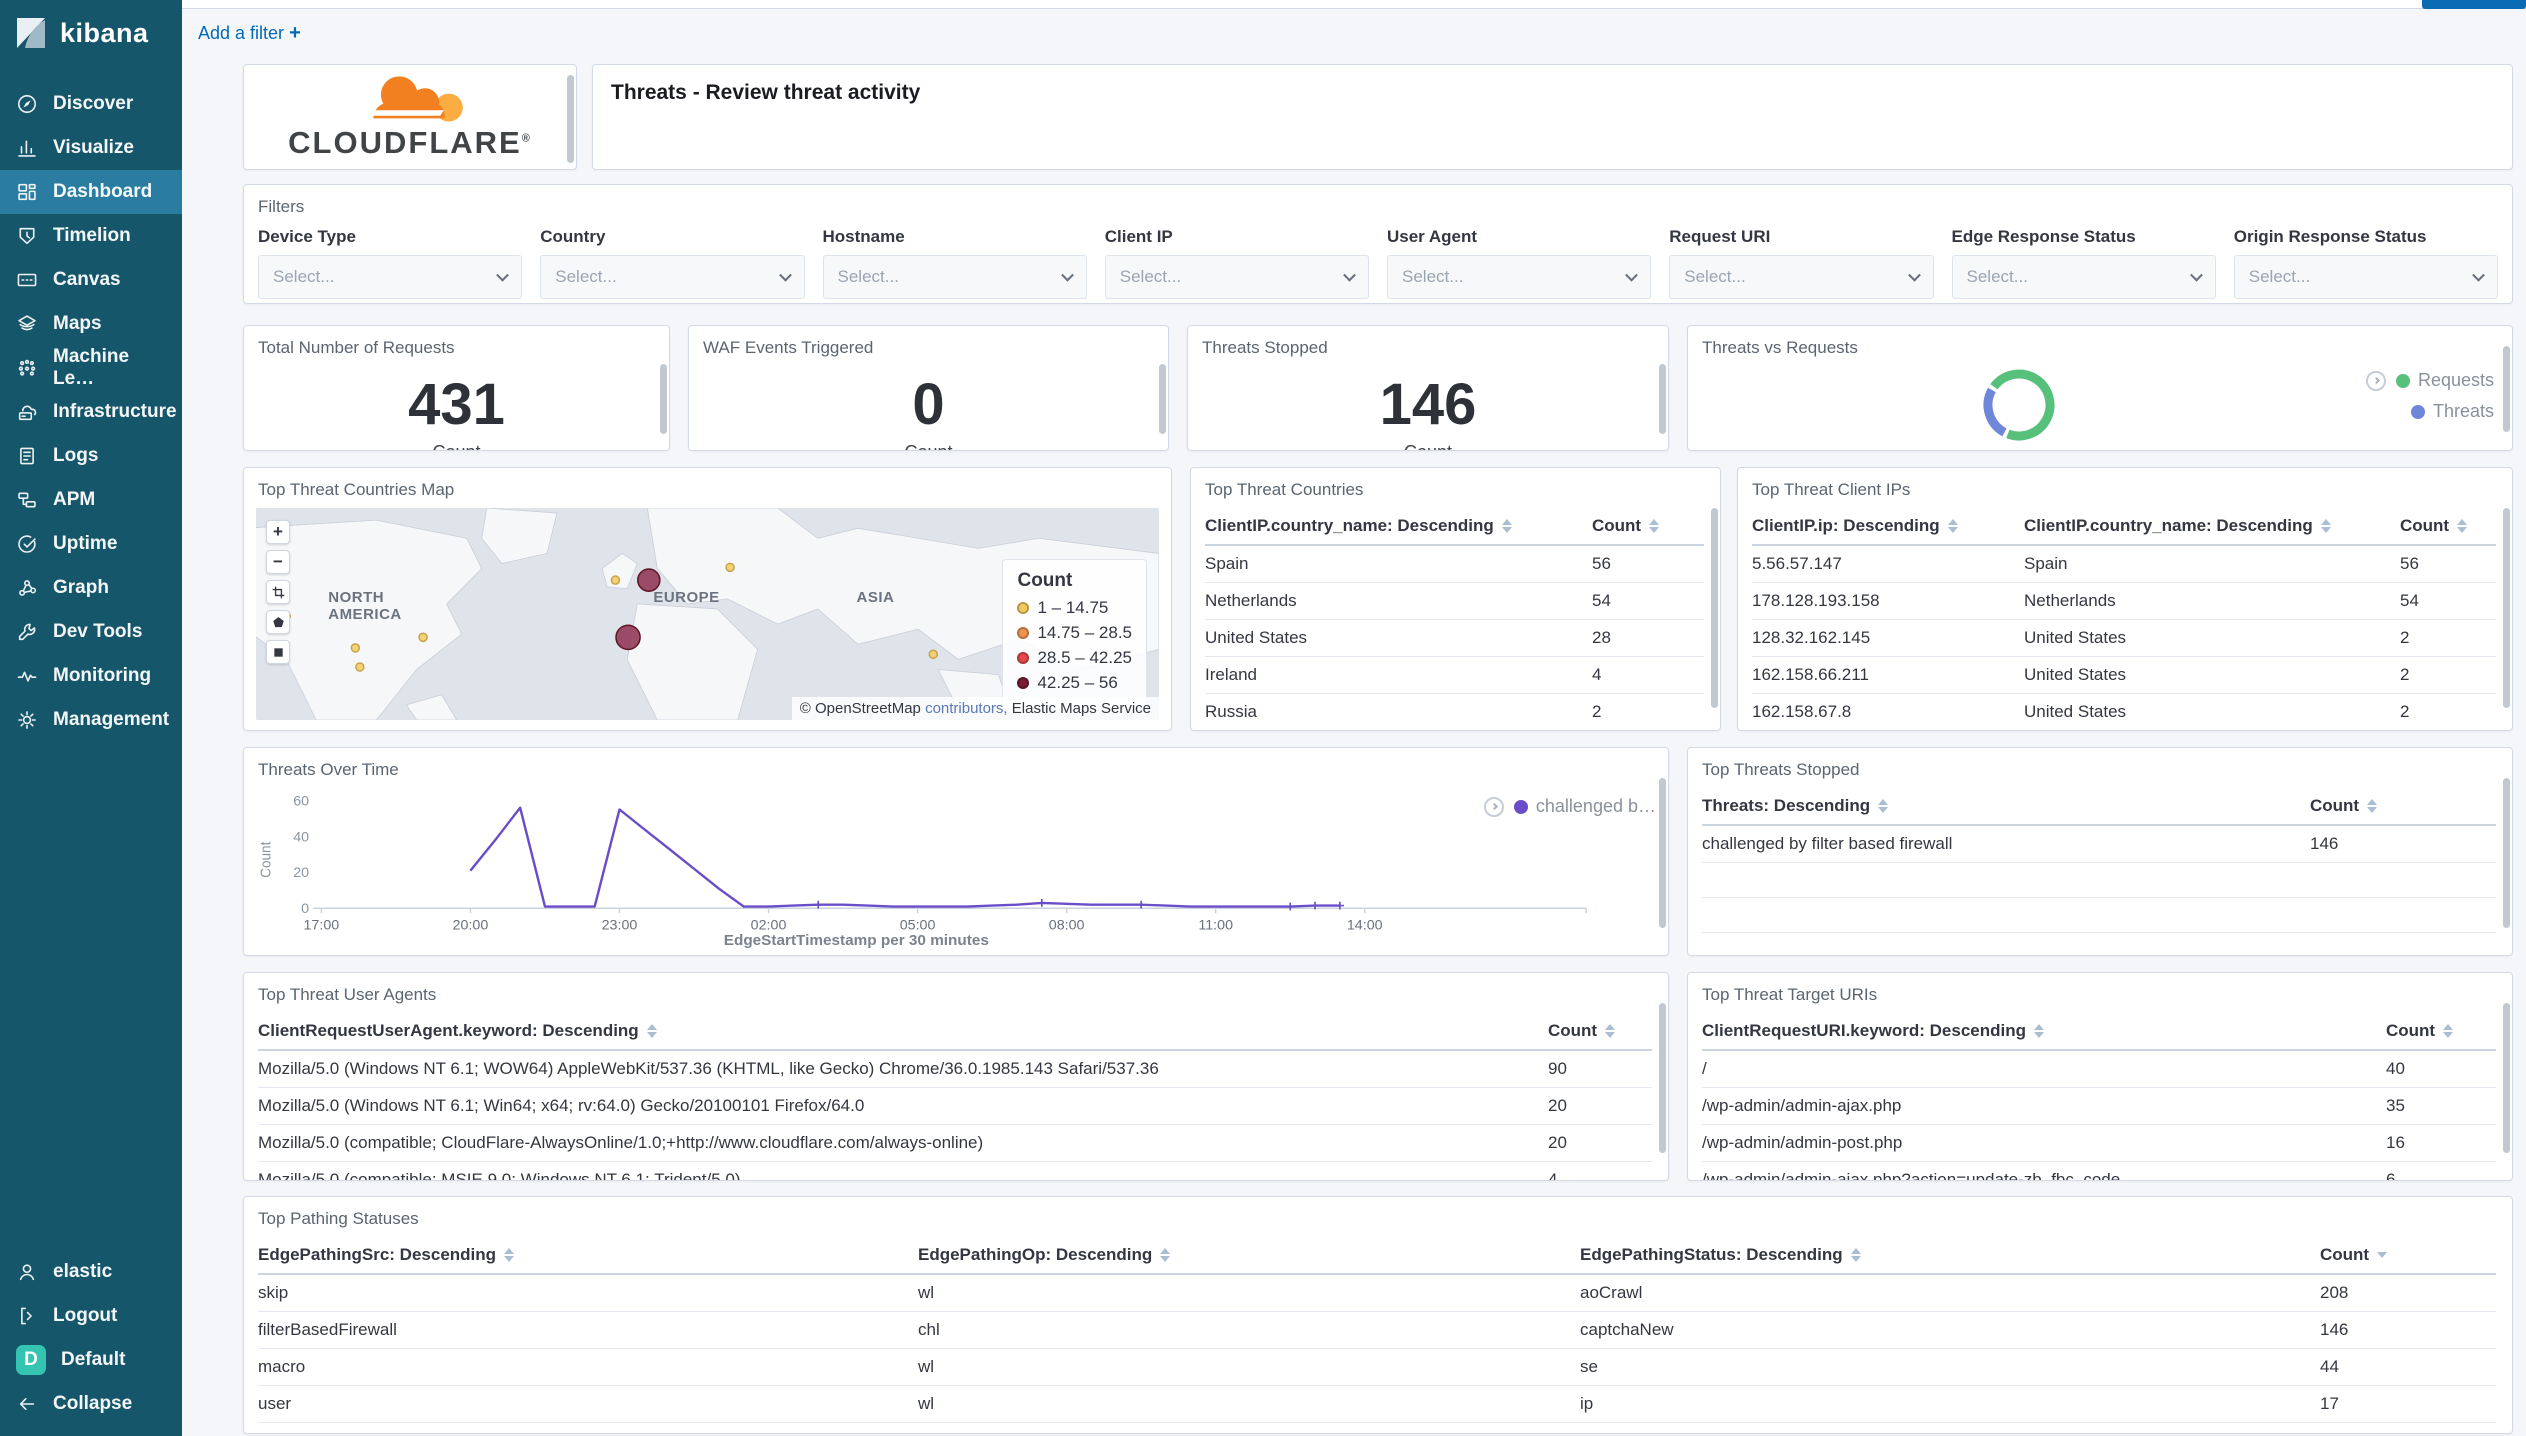 The image size is (2526, 1436). What do you see at coordinates (278, 562) in the screenshot?
I see `zoom-out-button: −` at bounding box center [278, 562].